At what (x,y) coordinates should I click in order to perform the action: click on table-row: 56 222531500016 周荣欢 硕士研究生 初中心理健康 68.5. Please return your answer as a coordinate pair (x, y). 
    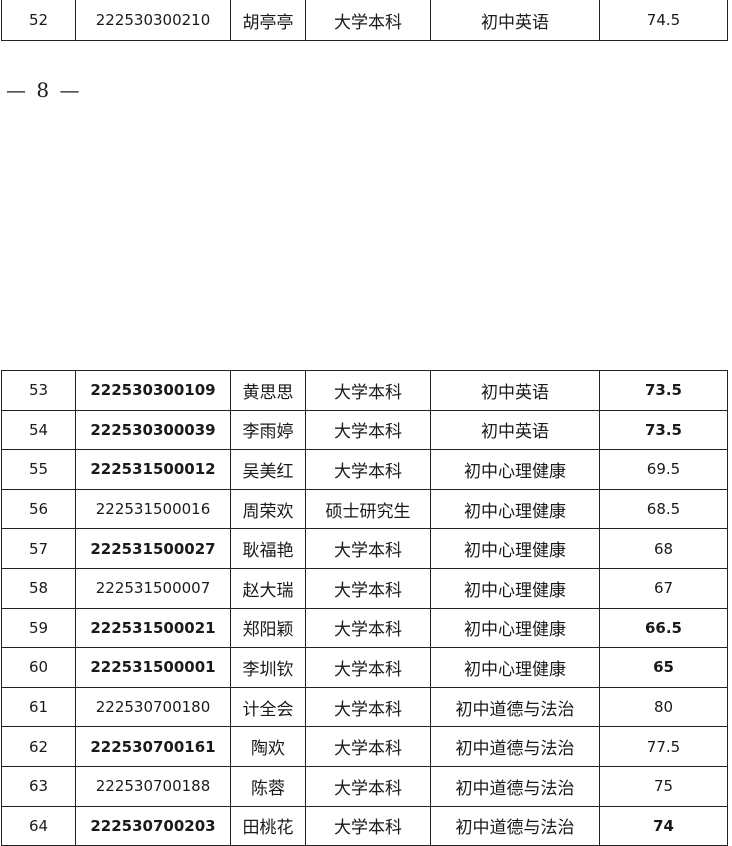
    Looking at the image, I should click on (364, 509).